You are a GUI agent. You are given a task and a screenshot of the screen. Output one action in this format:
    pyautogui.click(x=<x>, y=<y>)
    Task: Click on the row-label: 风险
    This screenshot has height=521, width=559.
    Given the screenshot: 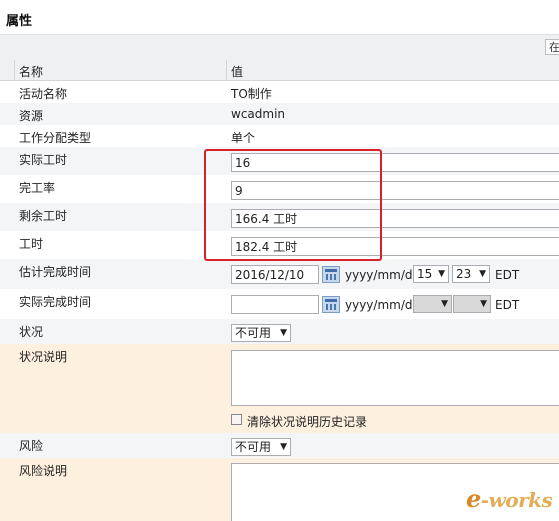 What is the action you would take?
    pyautogui.click(x=31, y=446)
    